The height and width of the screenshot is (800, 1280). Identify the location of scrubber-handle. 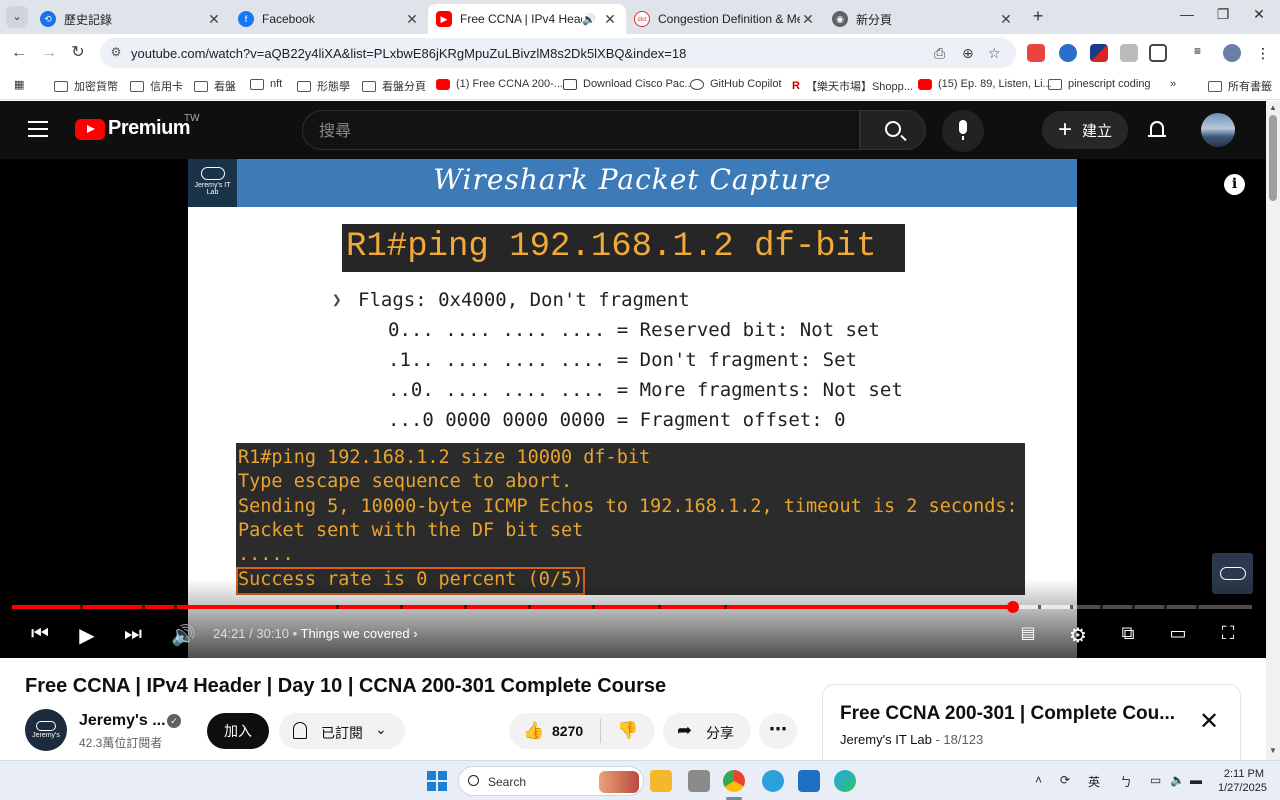
(1012, 607).